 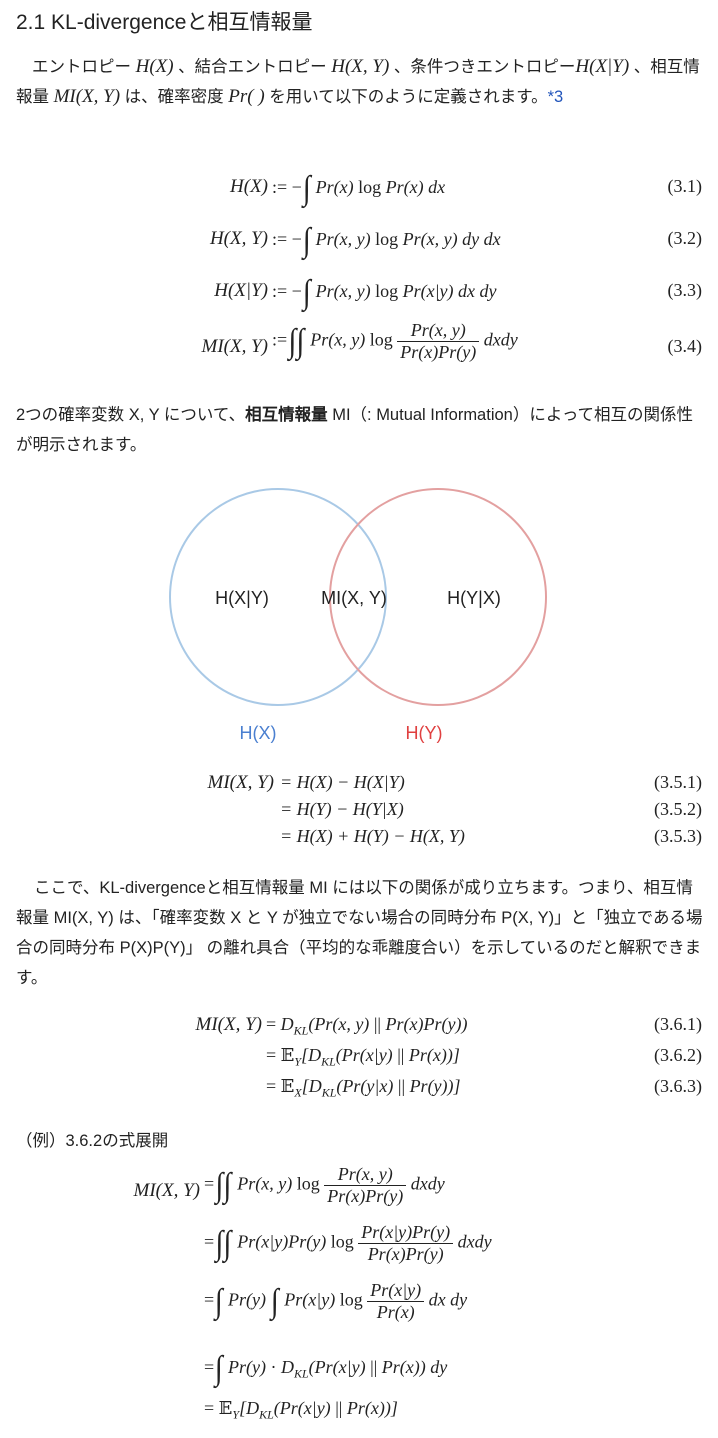 What do you see at coordinates (324, 1185) in the screenshot?
I see `eq-rhs: =∫∫ Pr(x, y) log Pr(x, y) Pr(x)Pr(y) dxdy` at bounding box center [324, 1185].